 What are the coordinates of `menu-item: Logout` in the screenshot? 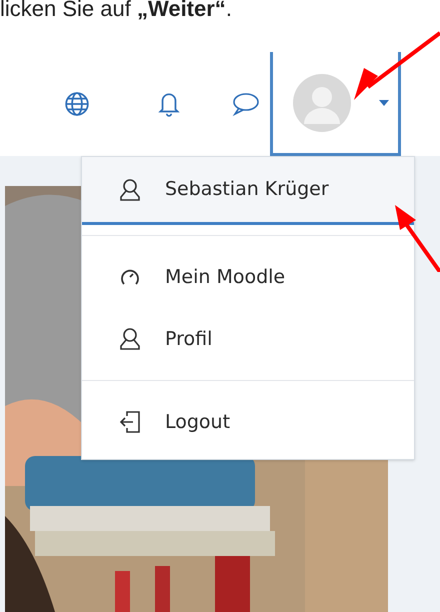 It's located at (248, 422).